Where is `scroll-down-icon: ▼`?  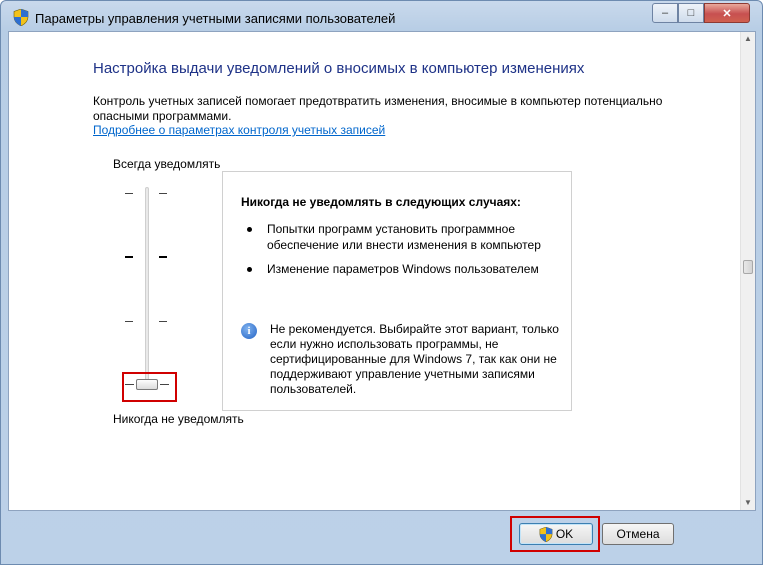
scroll-down-icon: ▼ is located at coordinates (748, 502).